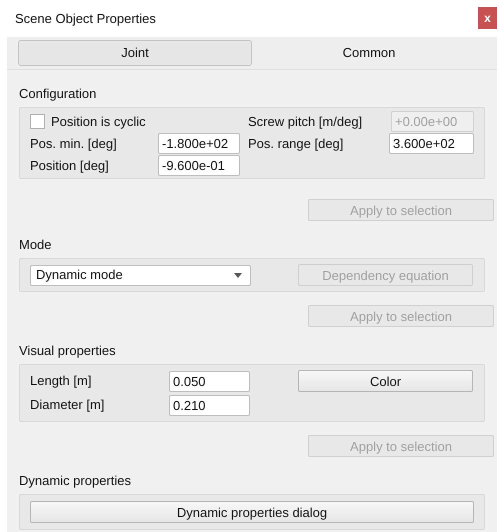 The image size is (500, 532). What do you see at coordinates (487, 18) in the screenshot?
I see `close-button: x` at bounding box center [487, 18].